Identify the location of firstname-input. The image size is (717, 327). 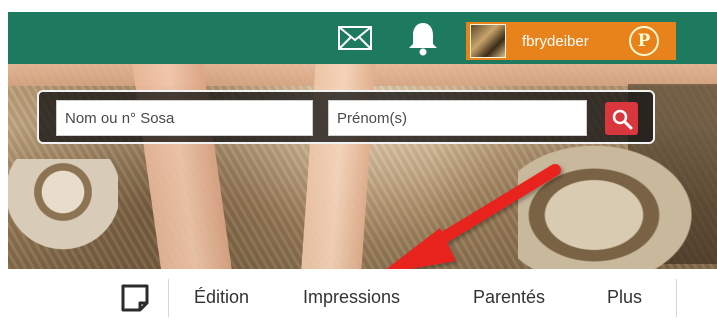
(457, 118).